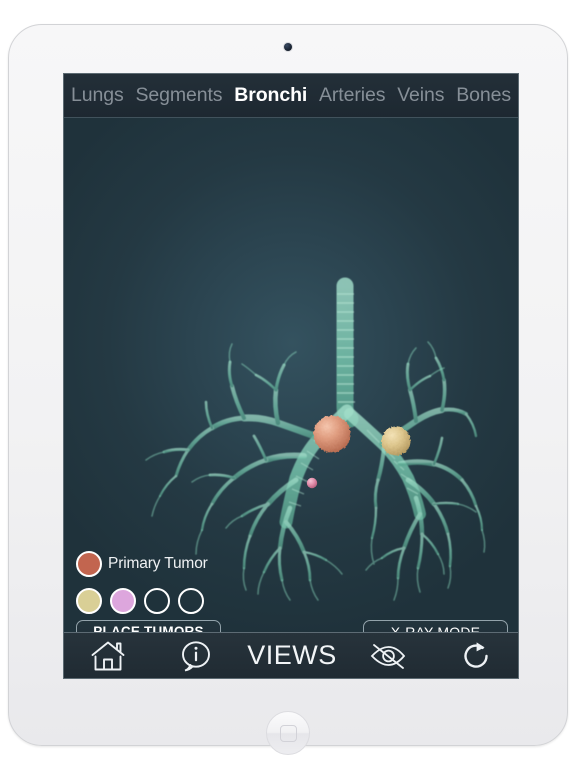 Image resolution: width=576 pixels, height=768 pixels. What do you see at coordinates (123, 601) in the screenshot?
I see `swatch-orchid` at bounding box center [123, 601].